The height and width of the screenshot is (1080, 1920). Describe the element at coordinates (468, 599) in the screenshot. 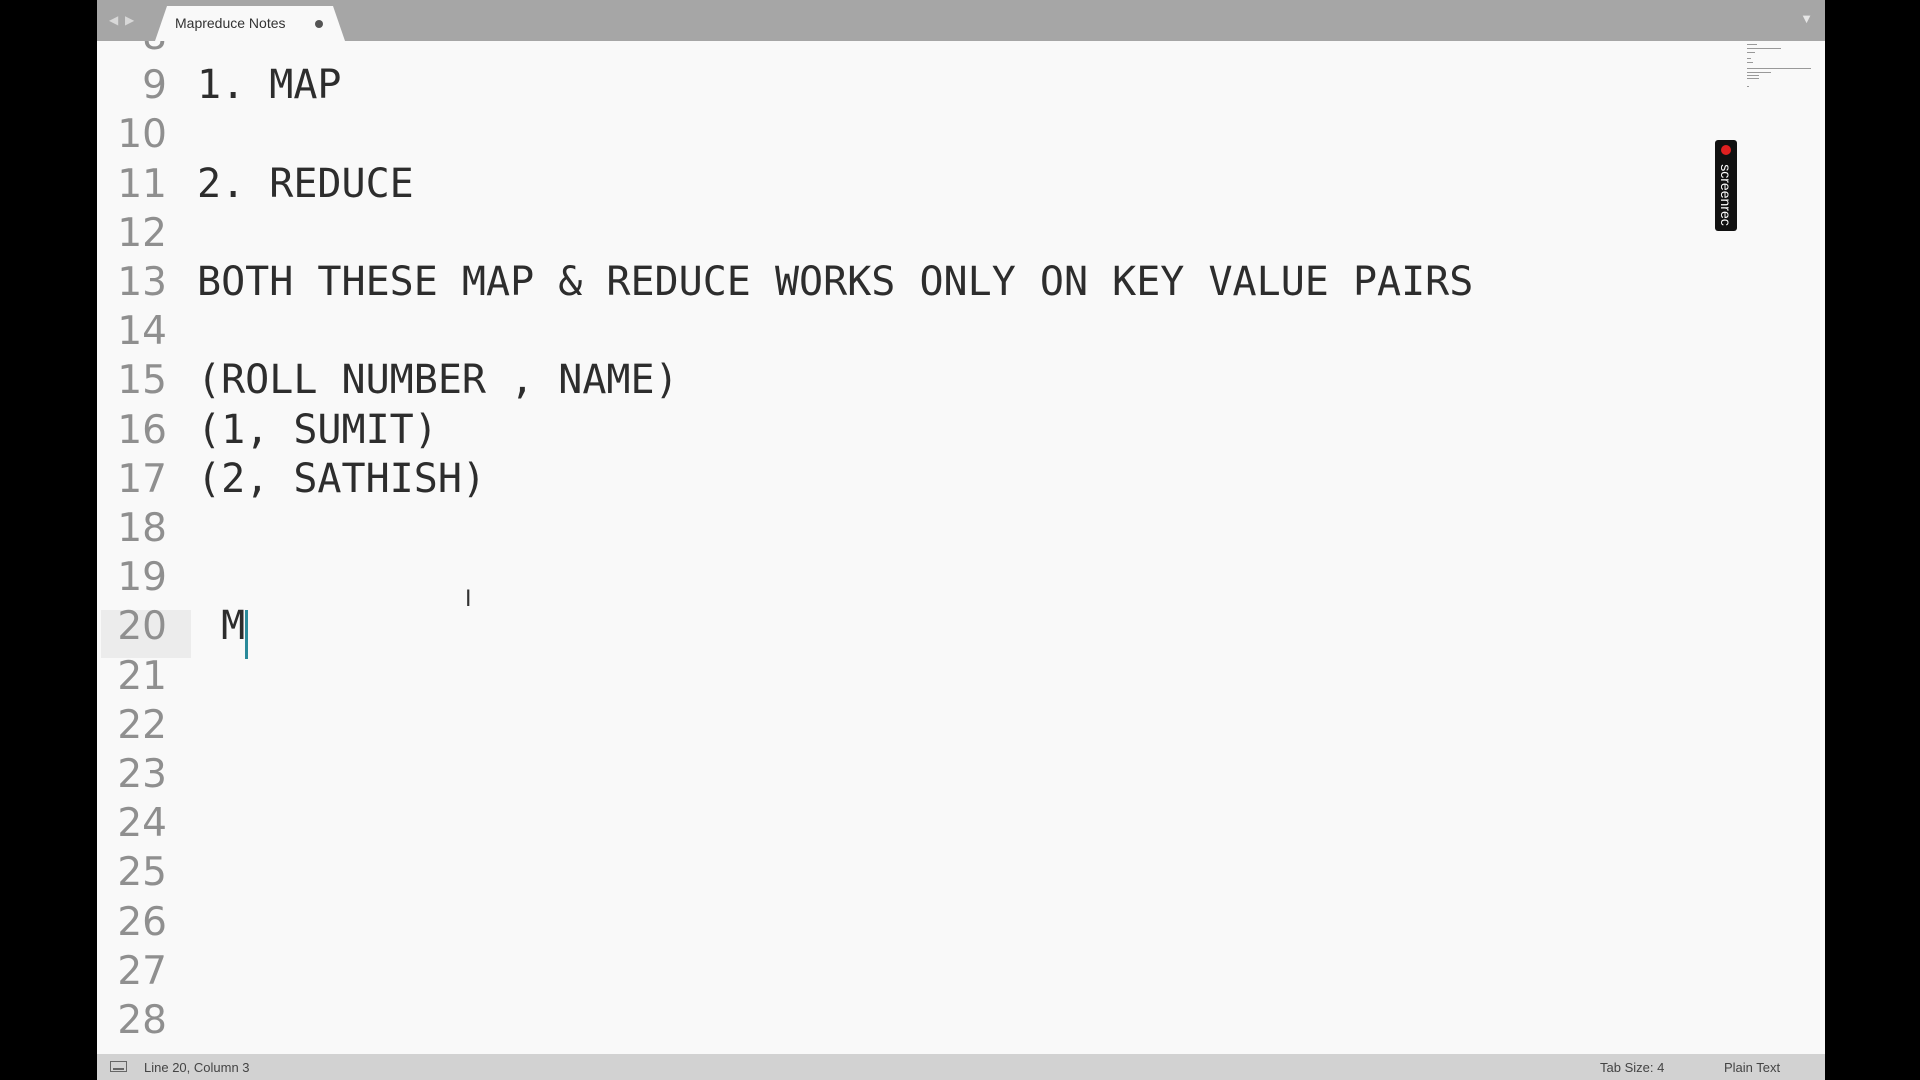

I see `text-cursor-icon: I` at that location.